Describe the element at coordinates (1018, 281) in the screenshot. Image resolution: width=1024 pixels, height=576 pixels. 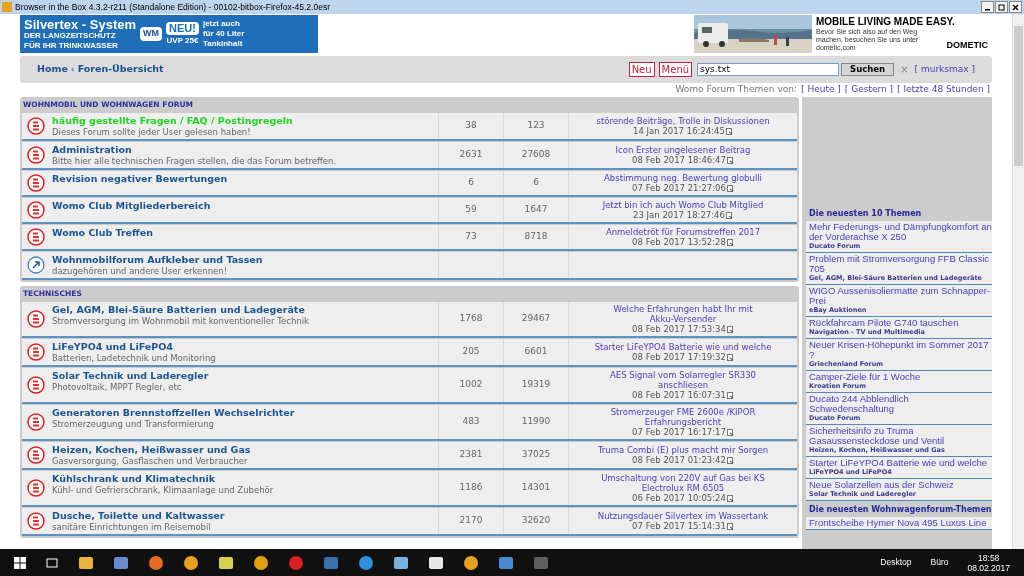
I see `scrollbar` at that location.